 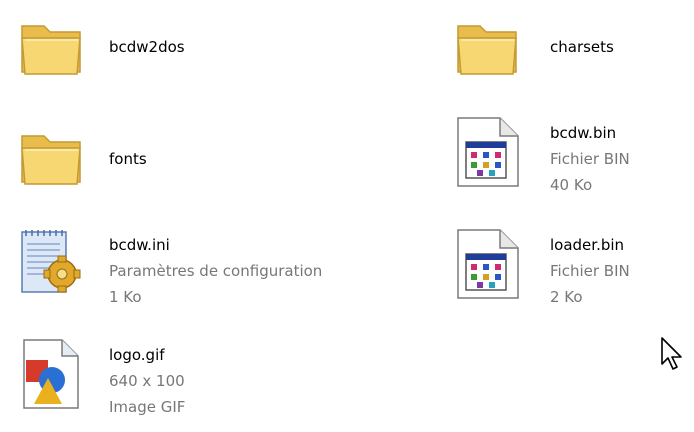 I want to click on file-item-loader-bin: loader.bin Fichier BIN 2 Ko, so click(x=568, y=272).